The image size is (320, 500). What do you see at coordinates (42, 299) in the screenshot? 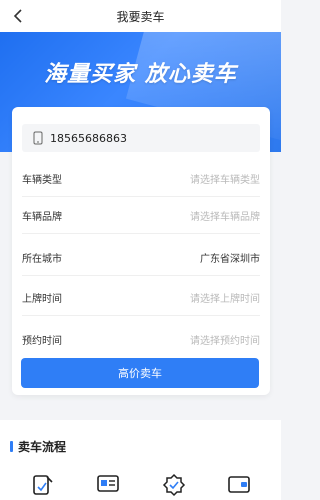
I see `registration-date-label: 上牌时间` at bounding box center [42, 299].